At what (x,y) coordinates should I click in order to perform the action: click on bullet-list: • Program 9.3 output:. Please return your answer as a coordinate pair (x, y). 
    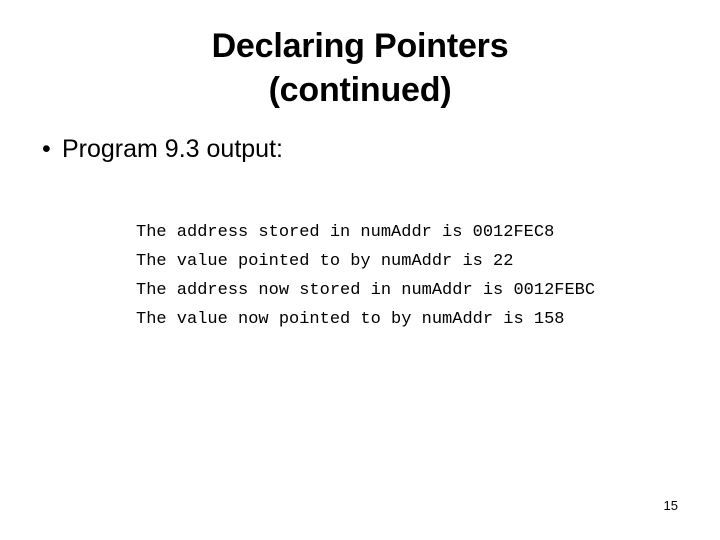
    Looking at the image, I should click on (355, 149).